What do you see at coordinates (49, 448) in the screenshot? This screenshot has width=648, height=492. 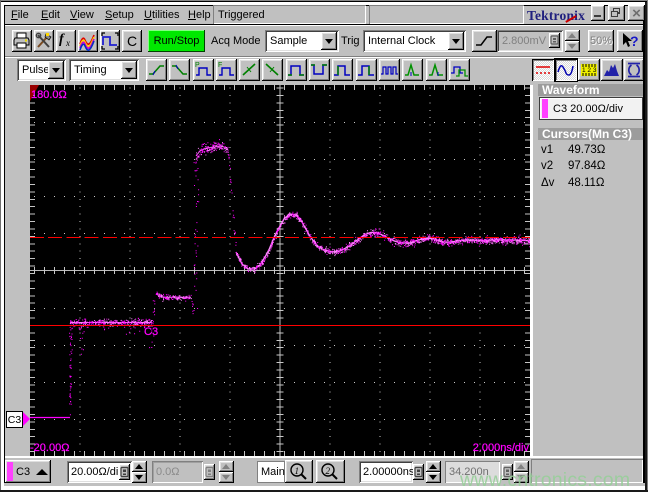 I see `svg-text: -20.00Ω` at bounding box center [49, 448].